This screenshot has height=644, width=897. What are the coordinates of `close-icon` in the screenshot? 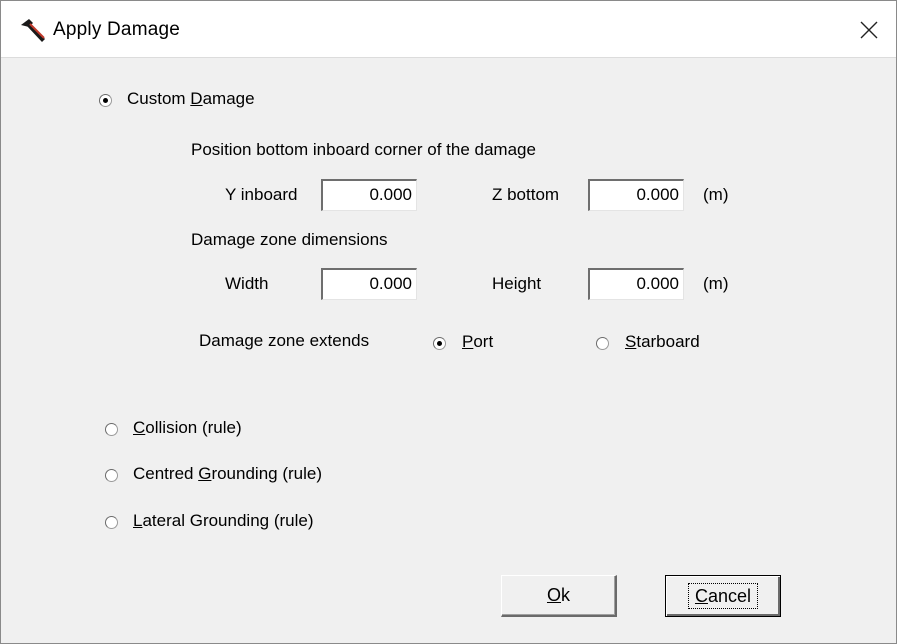 It's located at (869, 30).